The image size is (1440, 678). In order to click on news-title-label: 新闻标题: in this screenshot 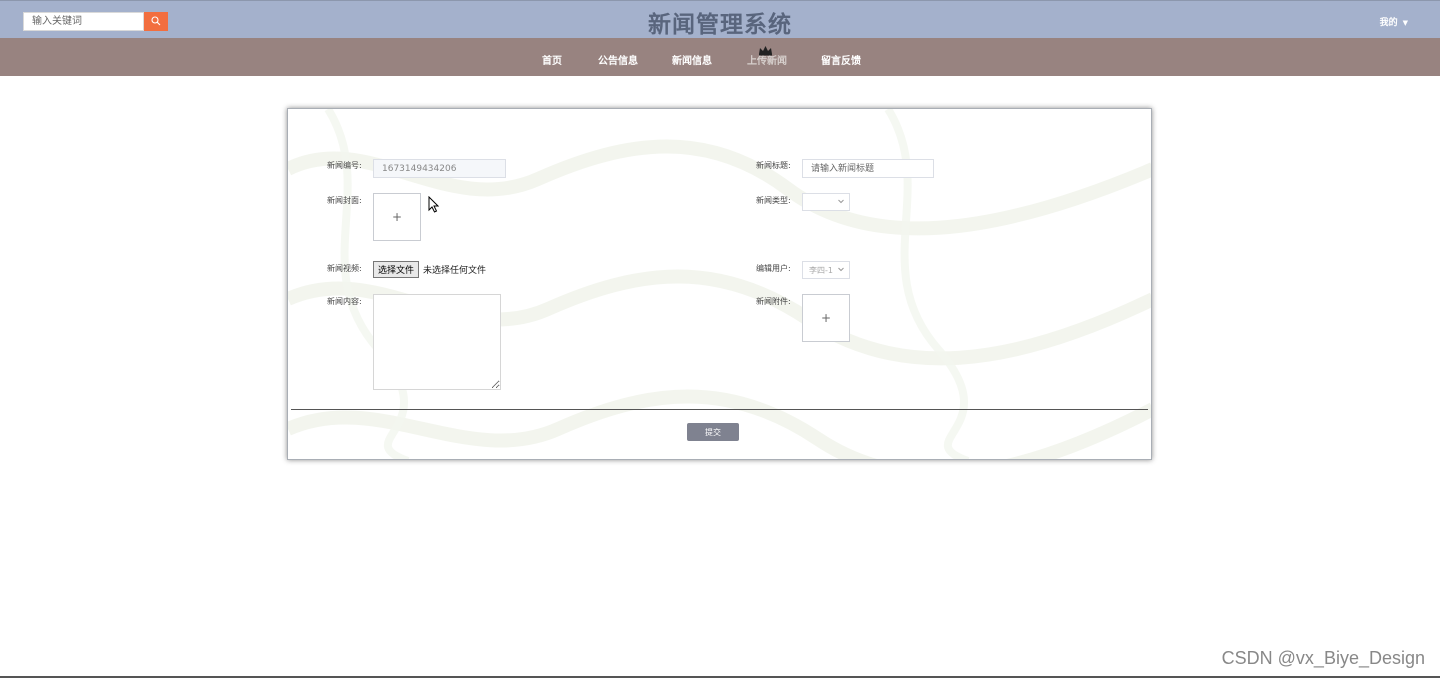, I will do `click(773, 165)`.